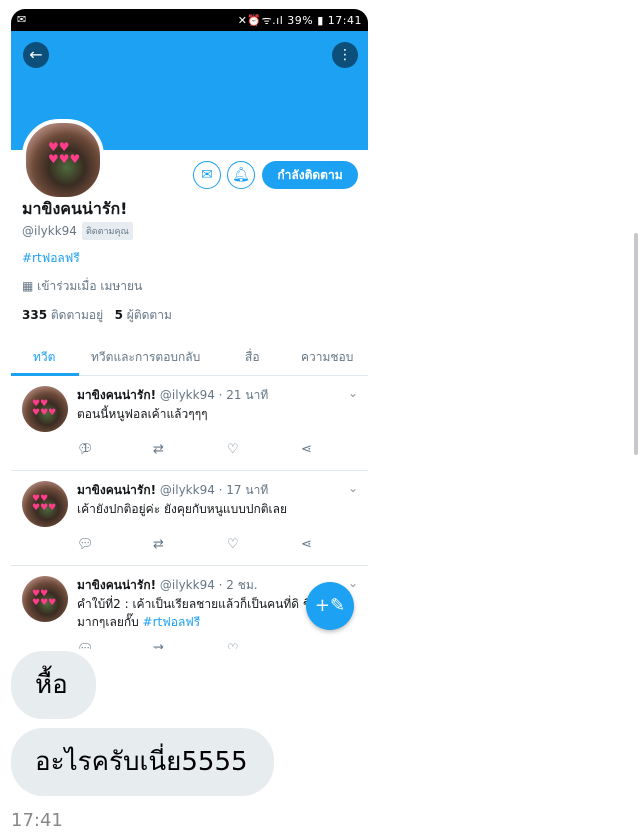 This screenshot has width=643, height=836. I want to click on back-button: ←, so click(36, 55).